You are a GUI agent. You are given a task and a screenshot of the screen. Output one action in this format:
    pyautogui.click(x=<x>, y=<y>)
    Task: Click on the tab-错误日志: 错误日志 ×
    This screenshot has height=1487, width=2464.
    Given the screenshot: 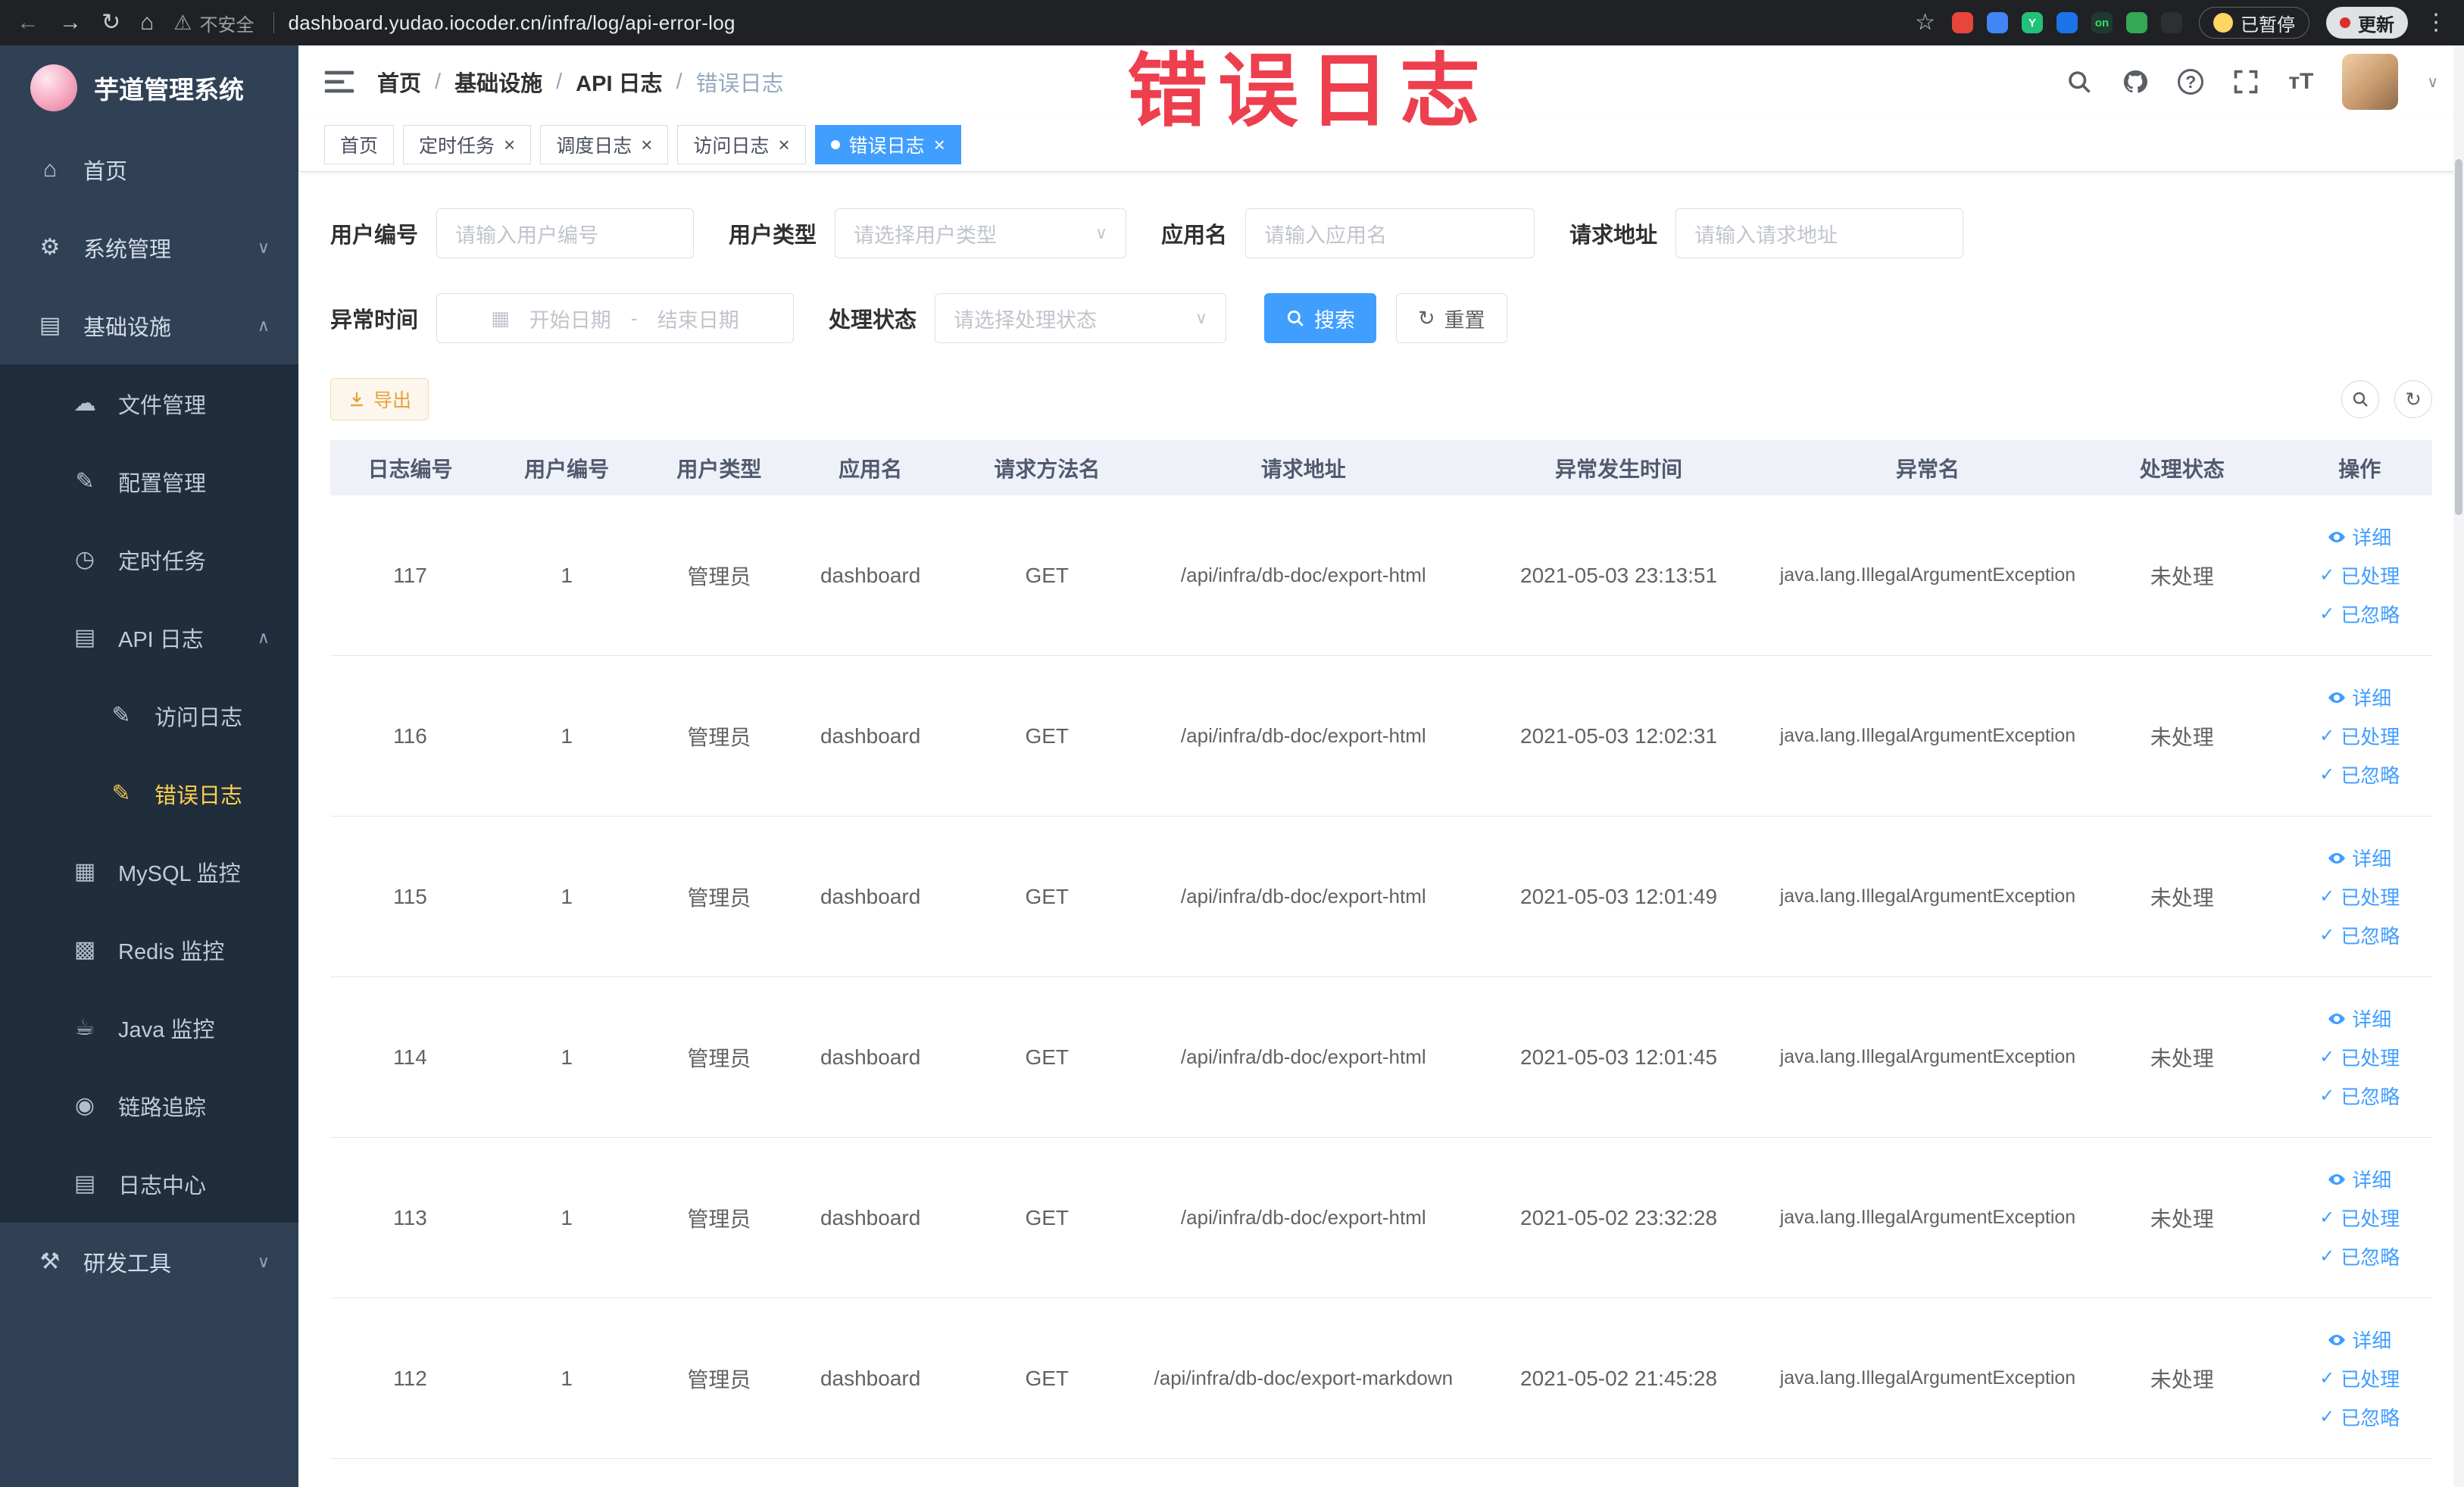 What is the action you would take?
    pyautogui.click(x=887, y=144)
    